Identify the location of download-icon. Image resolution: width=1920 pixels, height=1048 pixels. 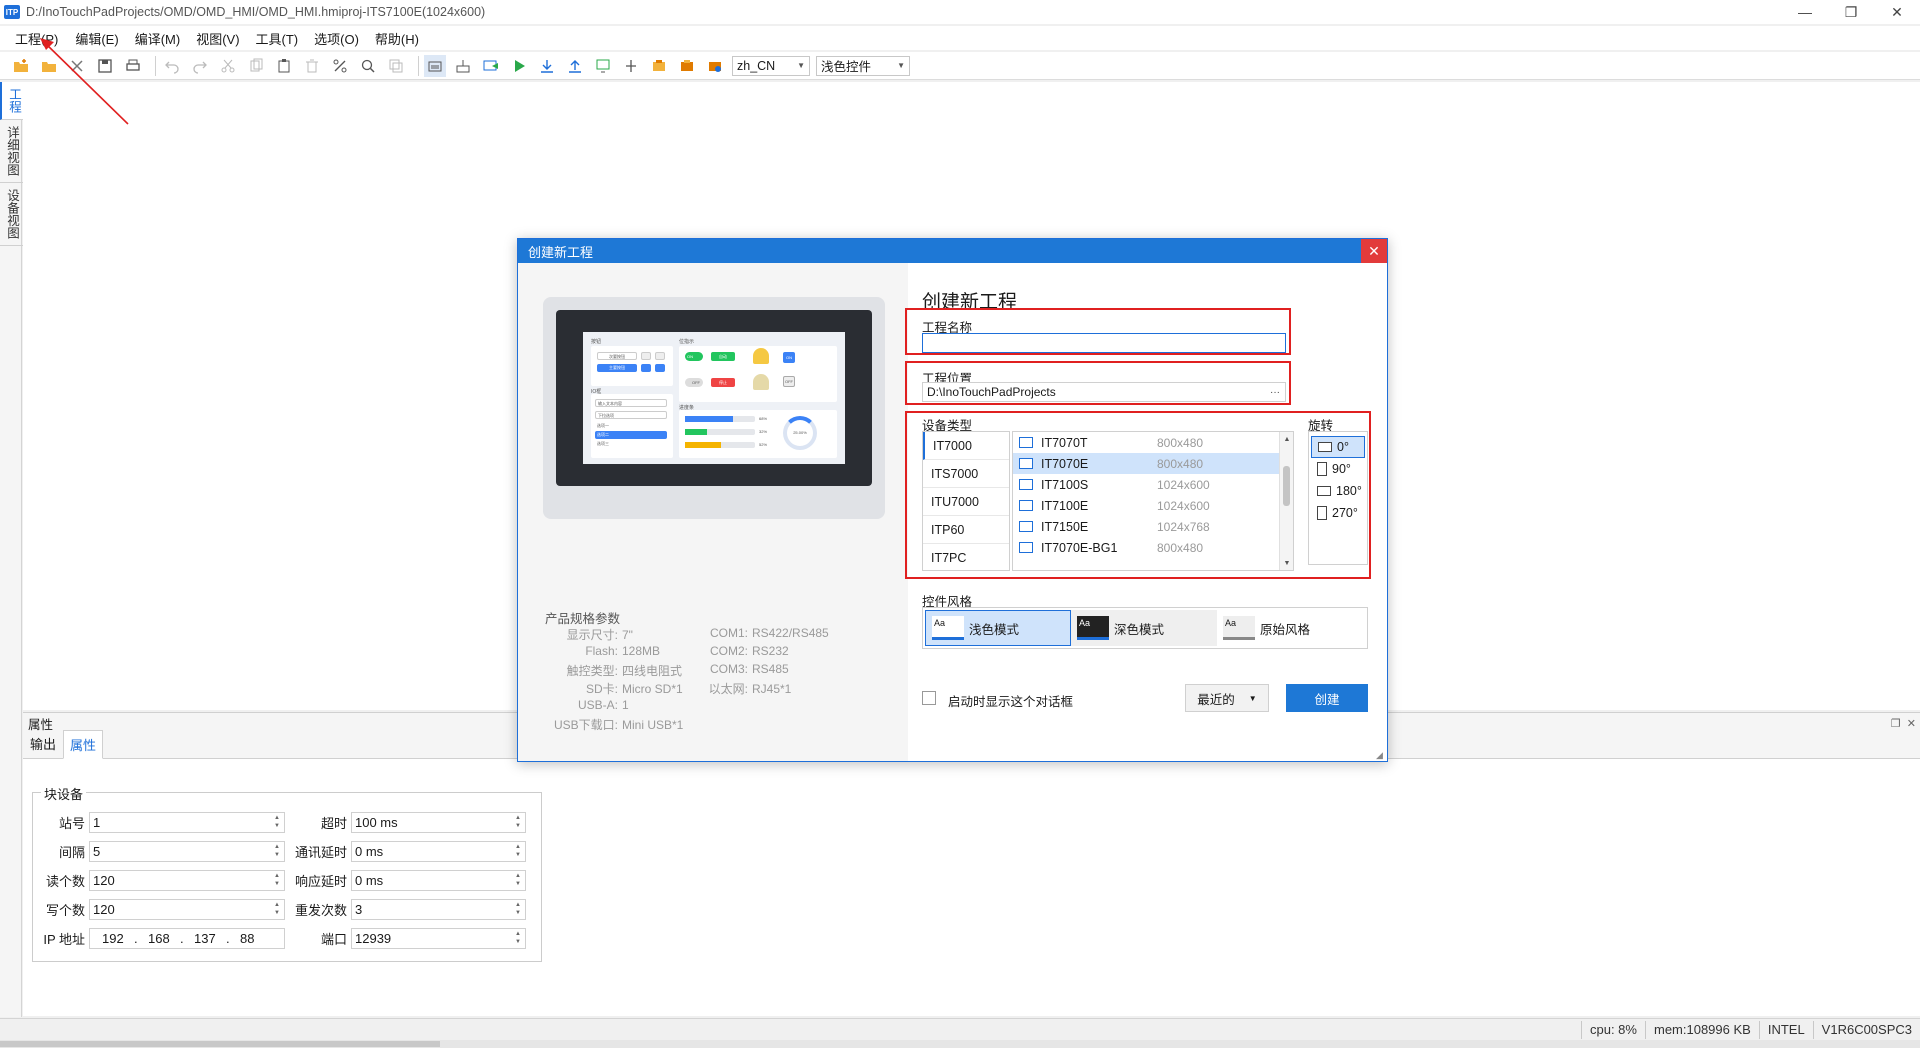
(547, 66).